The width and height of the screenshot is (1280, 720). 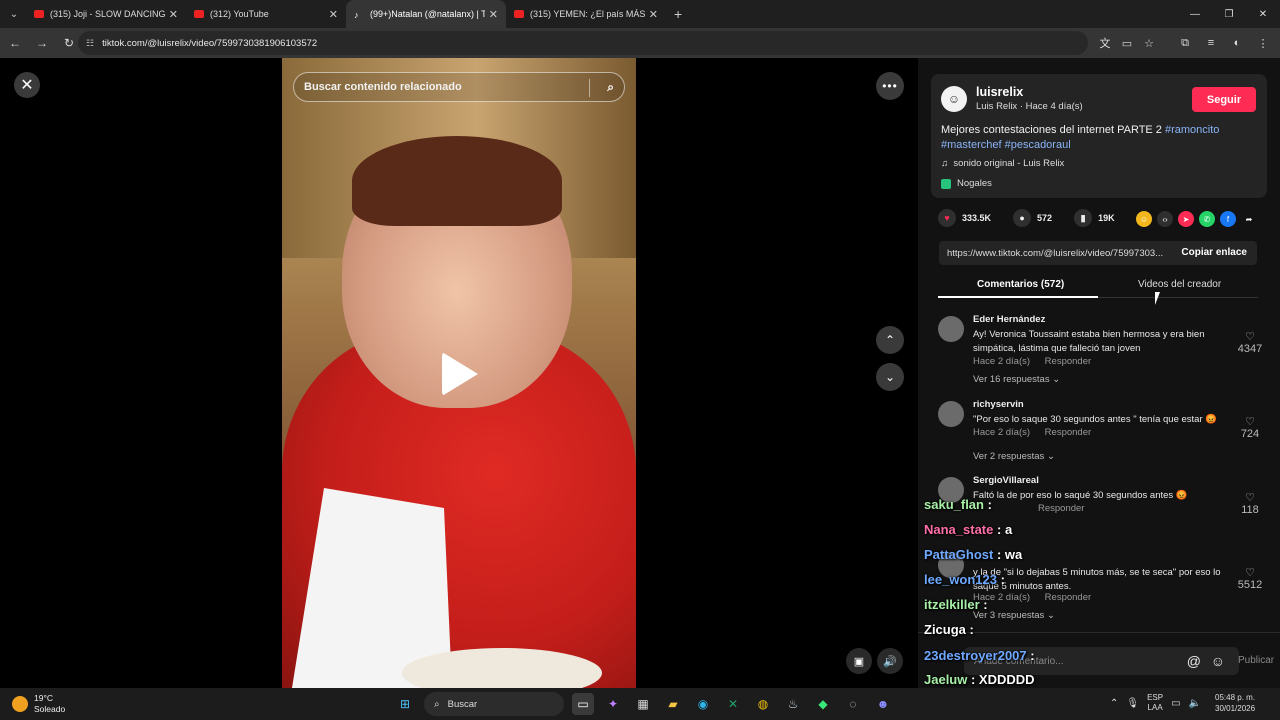 I want to click on close-window-icon: ✕, so click(x=1263, y=14).